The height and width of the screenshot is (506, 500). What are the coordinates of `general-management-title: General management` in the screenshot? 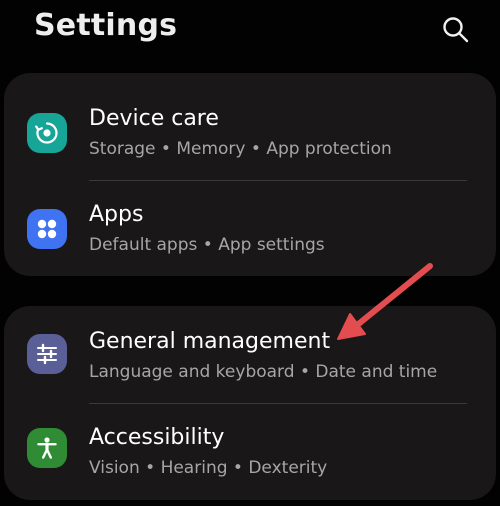 It's located at (210, 341).